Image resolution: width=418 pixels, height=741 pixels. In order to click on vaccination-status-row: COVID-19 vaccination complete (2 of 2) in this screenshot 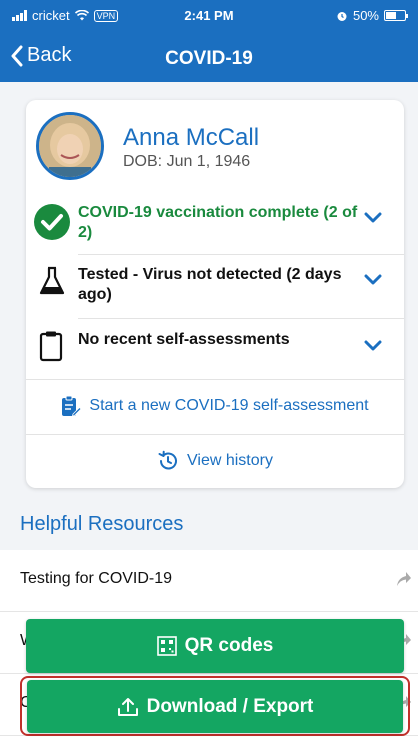, I will do `click(215, 226)`.